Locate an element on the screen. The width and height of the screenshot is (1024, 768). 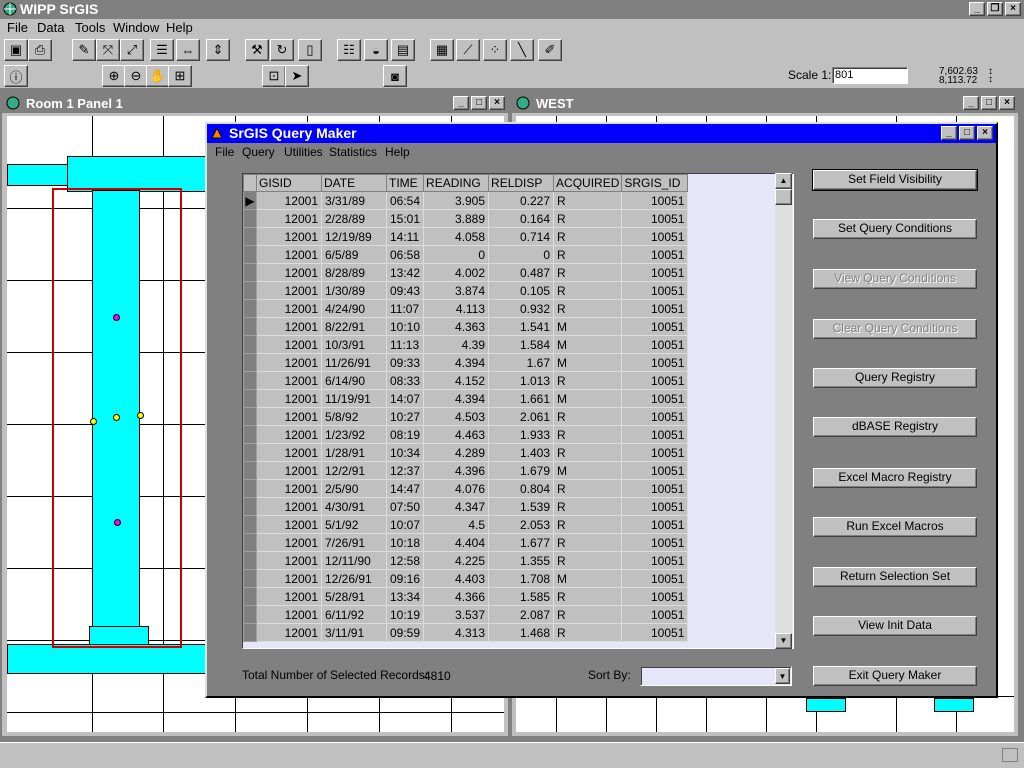
table-row: 12001 7/26/91 10:18 4.404 1.677 R 10051 is located at coordinates (466, 542).